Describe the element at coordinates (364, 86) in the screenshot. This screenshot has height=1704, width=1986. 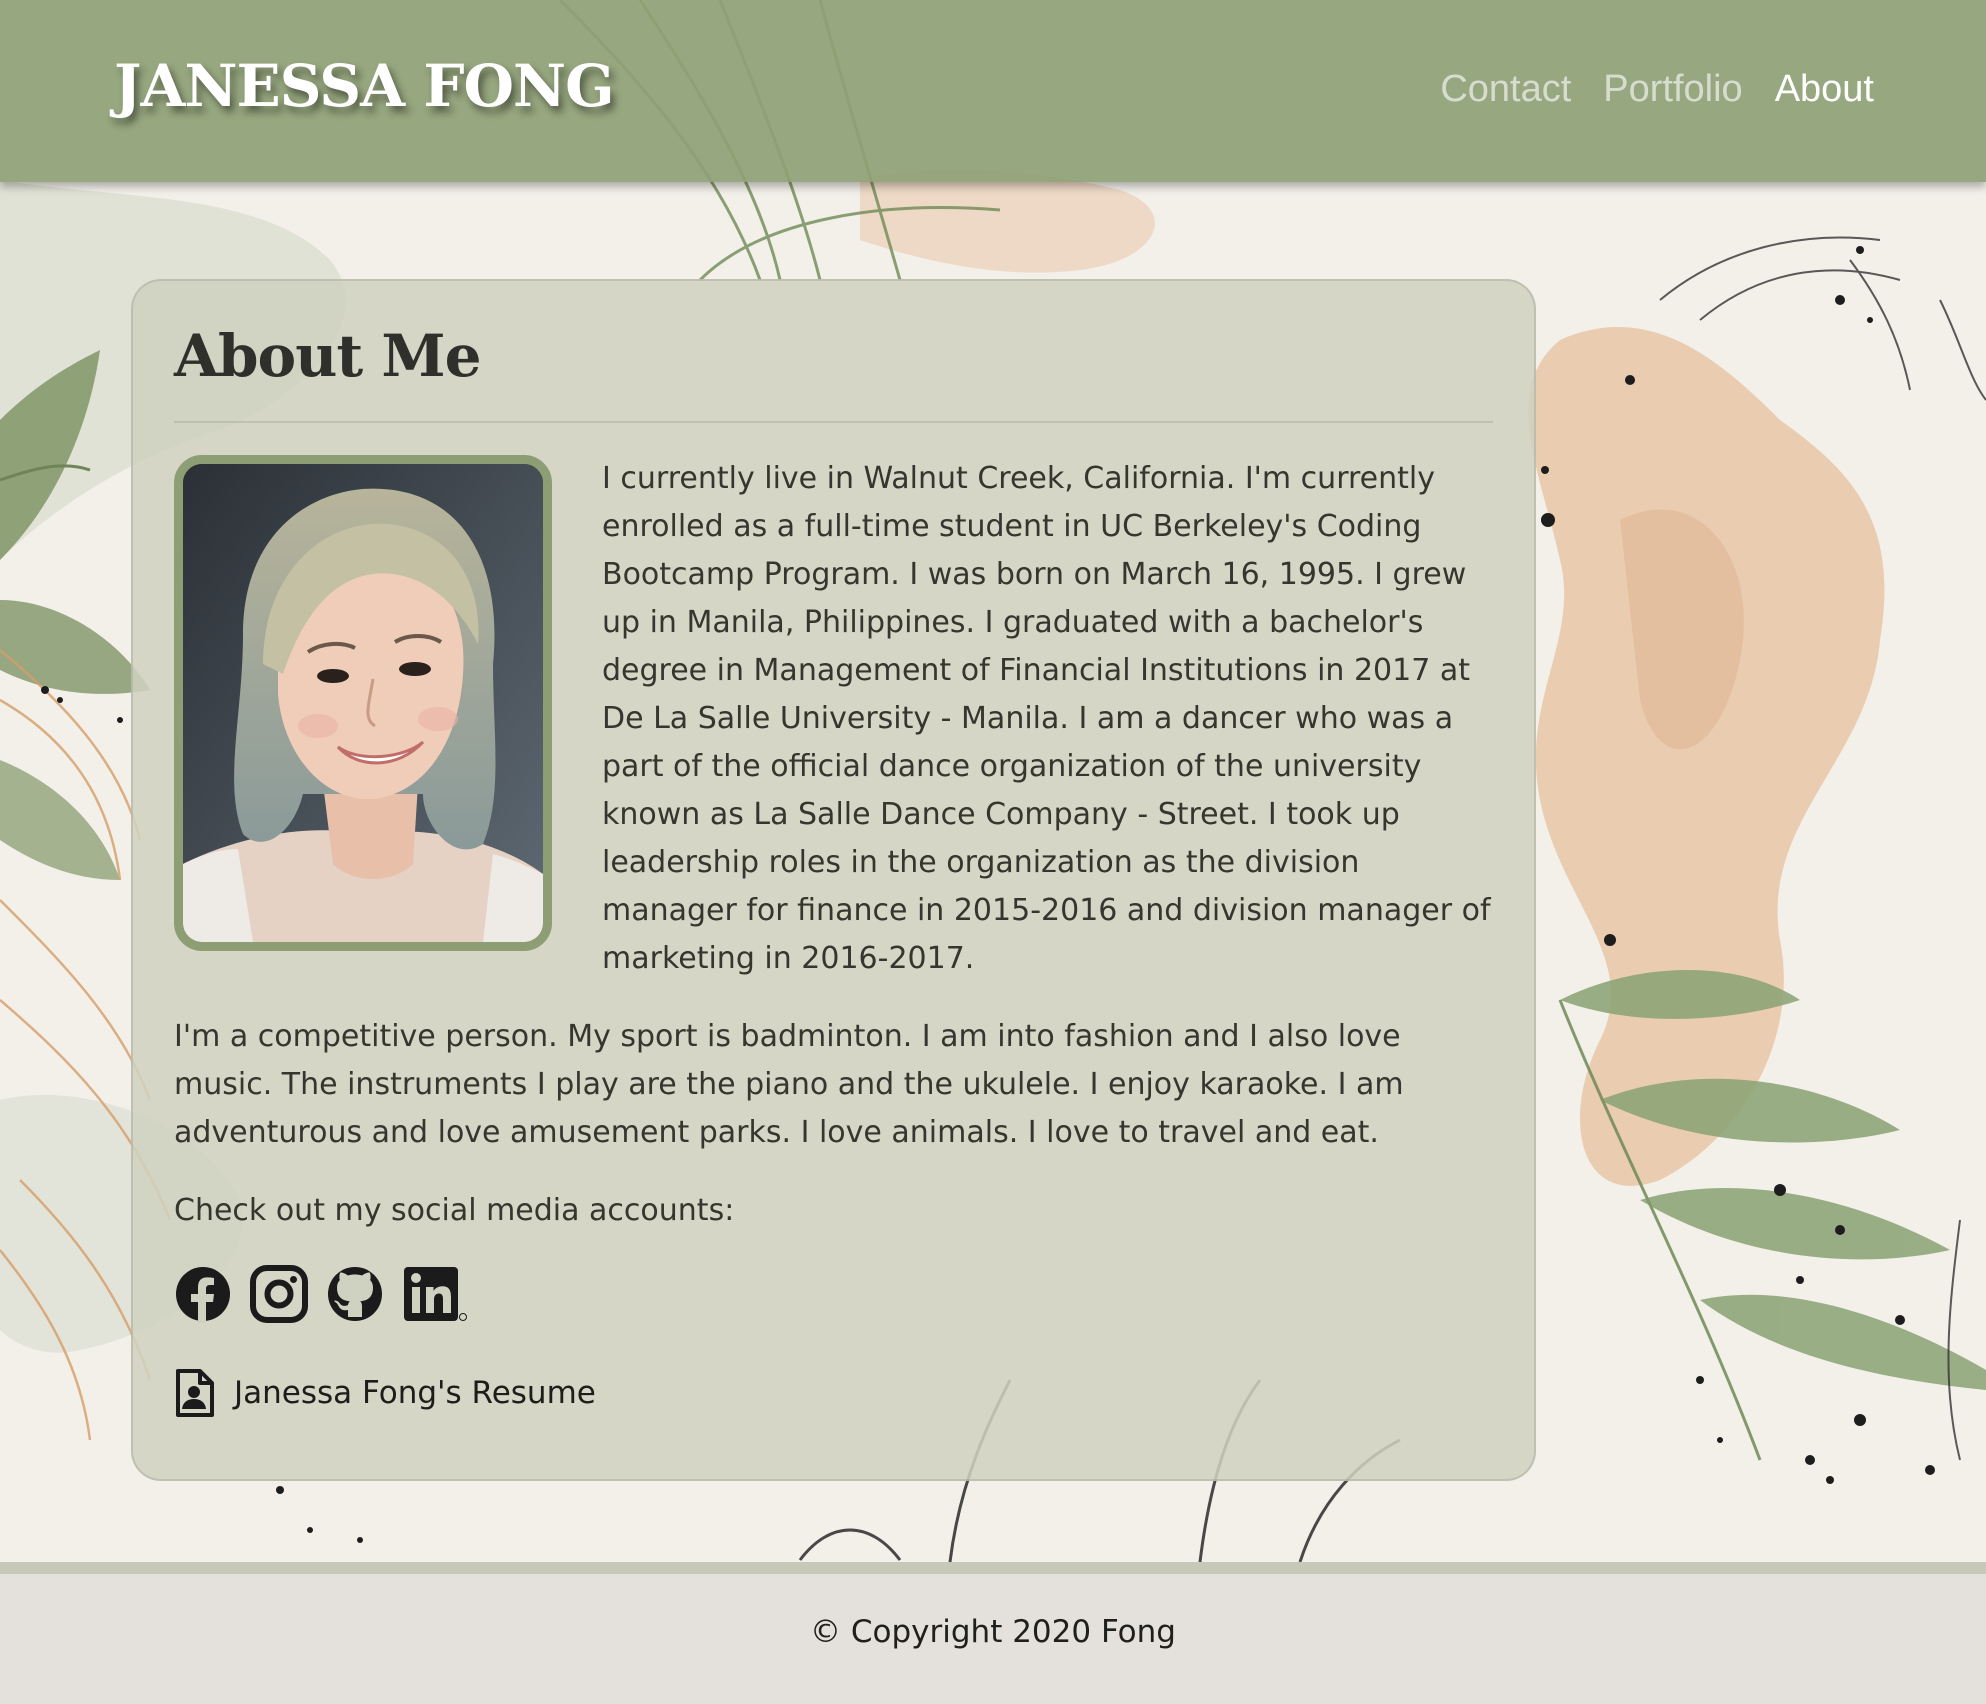
I see `site-brand: JANESSA FONG` at that location.